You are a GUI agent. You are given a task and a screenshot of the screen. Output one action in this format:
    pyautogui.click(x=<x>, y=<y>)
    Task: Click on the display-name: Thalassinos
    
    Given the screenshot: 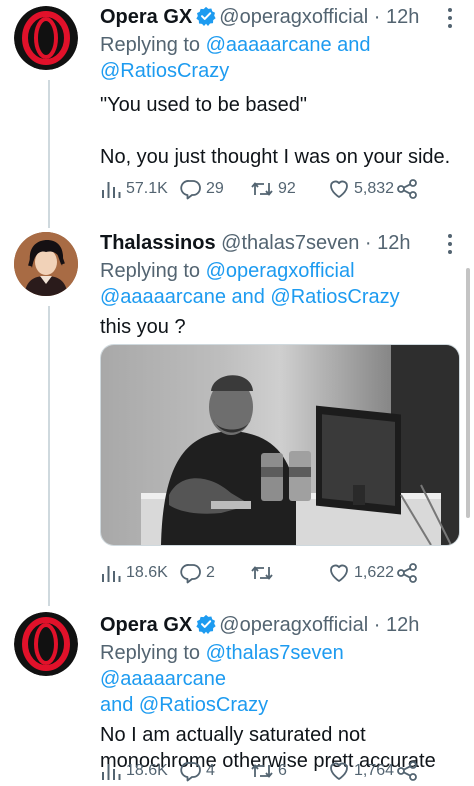 What is the action you would take?
    pyautogui.click(x=158, y=243)
    